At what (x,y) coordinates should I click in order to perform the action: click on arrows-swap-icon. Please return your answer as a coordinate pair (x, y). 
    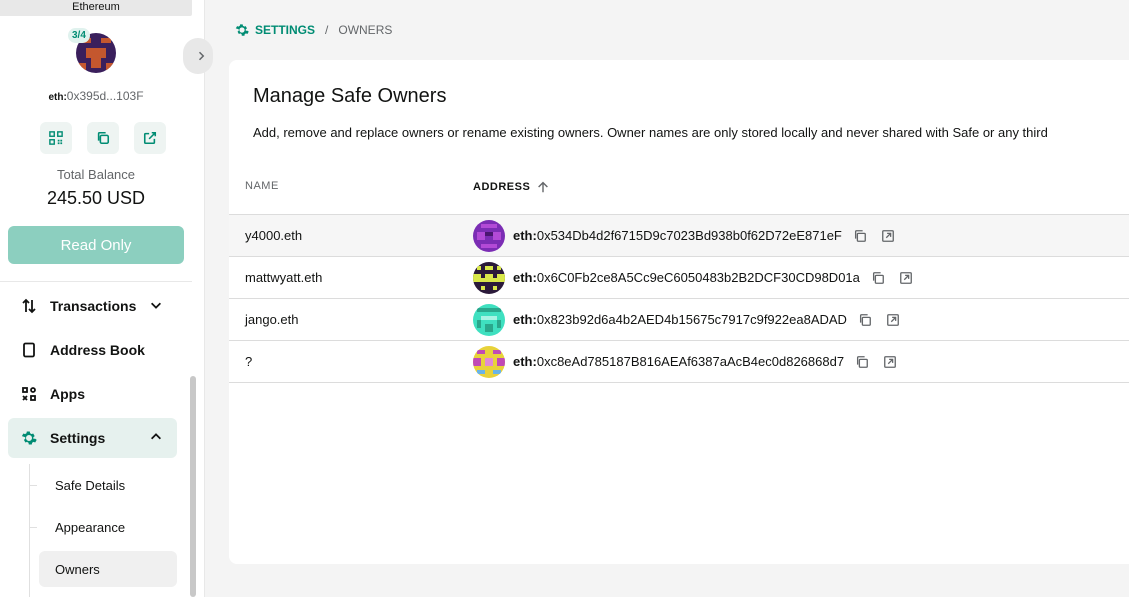
    Looking at the image, I should click on (29, 306).